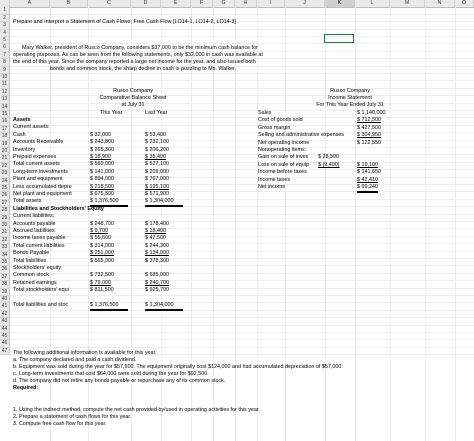  Describe the element at coordinates (5, 233) in the screenshot. I see `row-header: 31` at that location.